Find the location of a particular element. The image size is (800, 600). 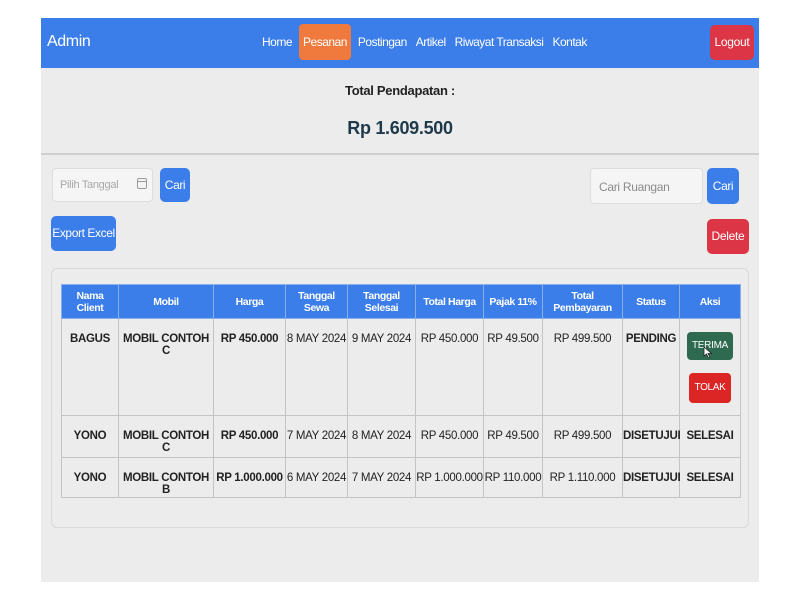

mouse-cursor-icon is located at coordinates (708, 352).